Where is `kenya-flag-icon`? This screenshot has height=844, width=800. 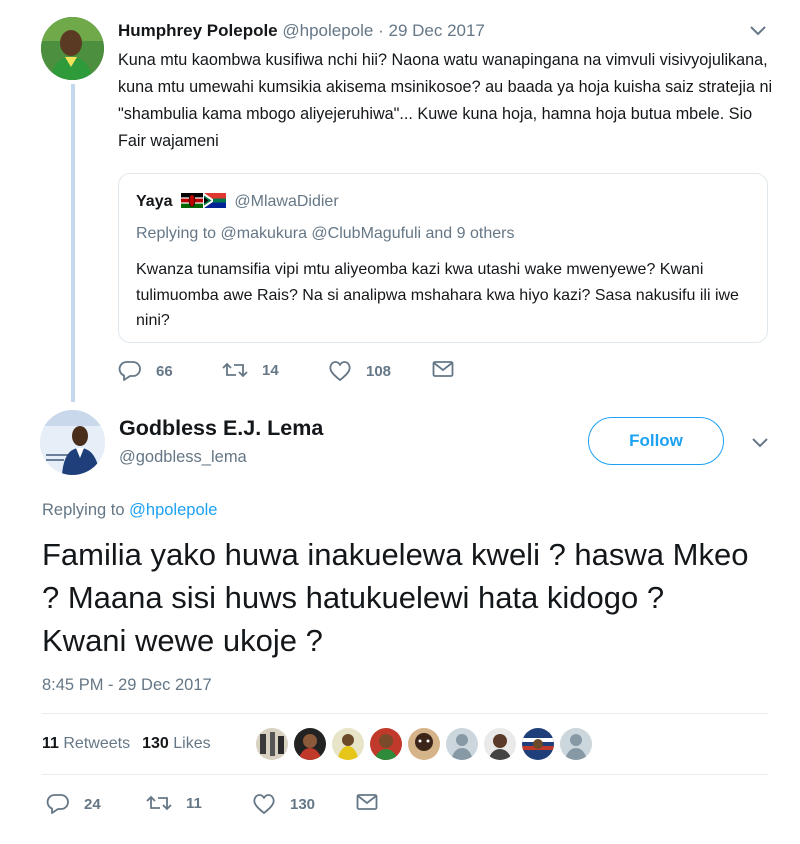 kenya-flag-icon is located at coordinates (191, 200).